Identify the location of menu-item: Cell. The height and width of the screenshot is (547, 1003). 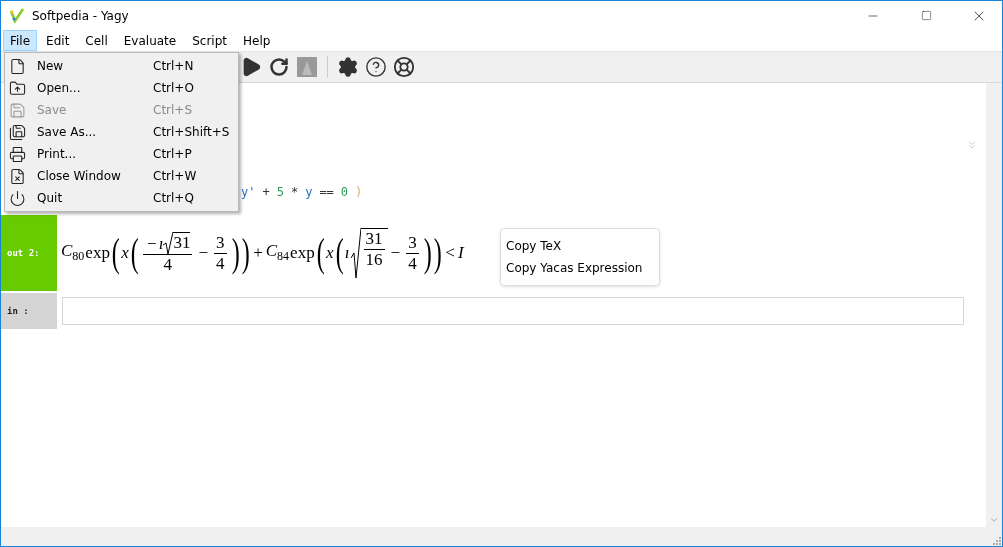
(96, 40).